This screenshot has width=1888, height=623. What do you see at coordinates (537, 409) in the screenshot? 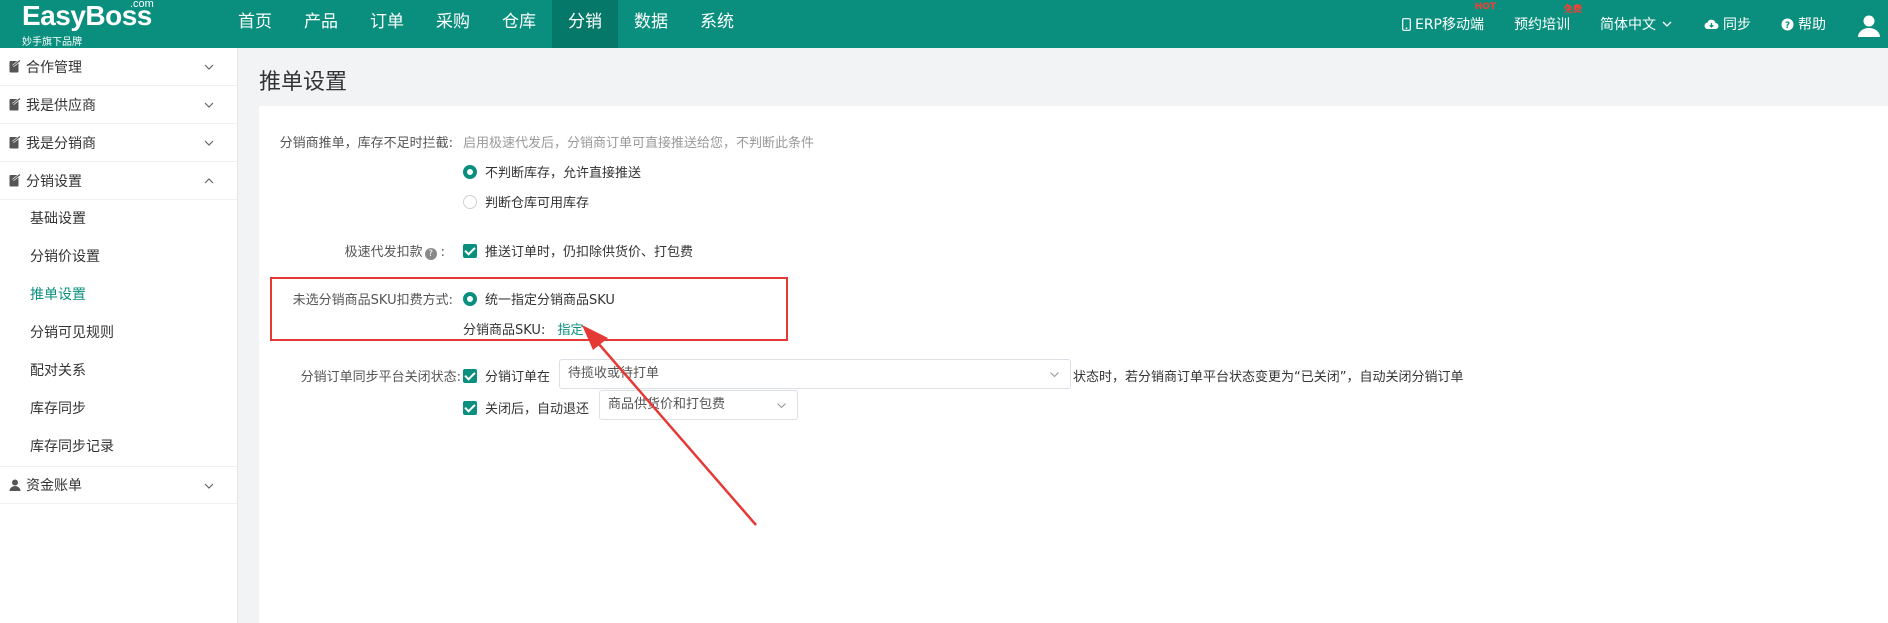
I see `checkbox-label: 关闭后，自动退还` at bounding box center [537, 409].